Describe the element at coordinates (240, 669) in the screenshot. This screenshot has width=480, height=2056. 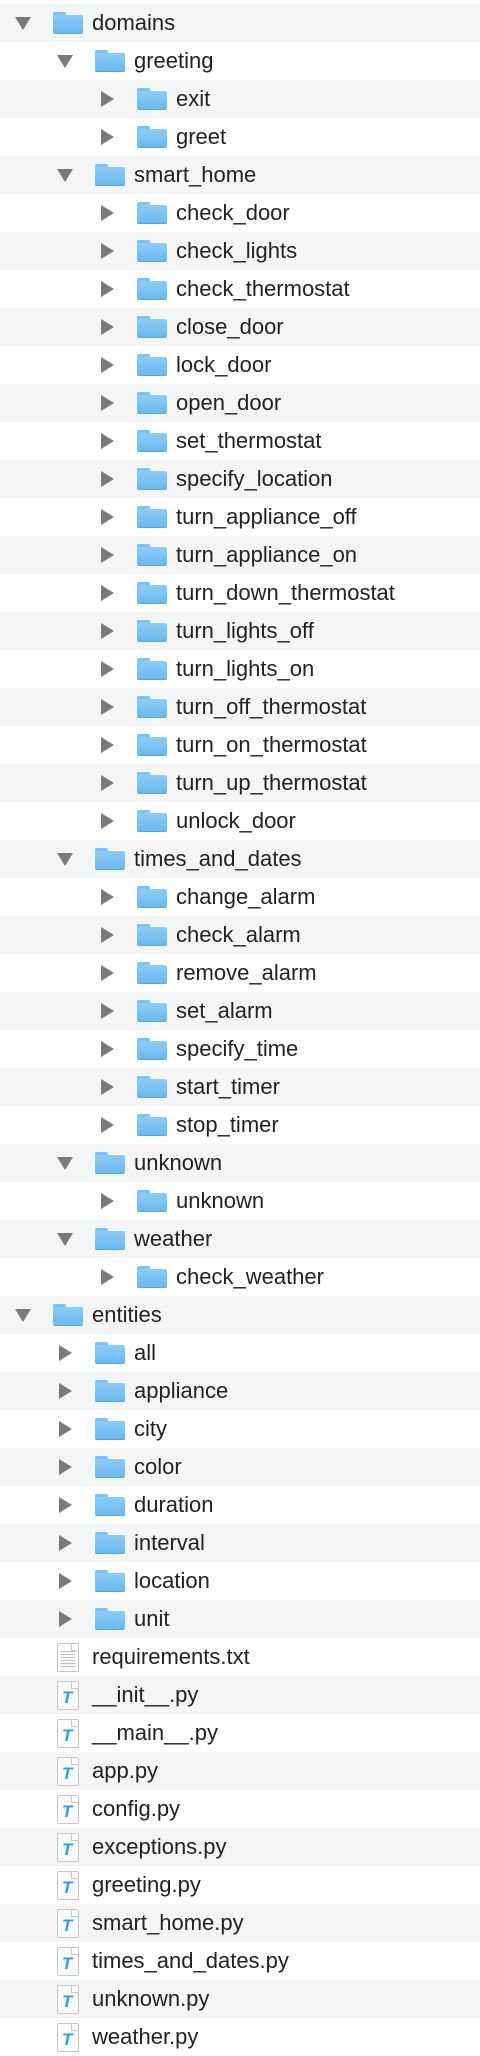
I see `folder-row: turn_lights_on` at that location.